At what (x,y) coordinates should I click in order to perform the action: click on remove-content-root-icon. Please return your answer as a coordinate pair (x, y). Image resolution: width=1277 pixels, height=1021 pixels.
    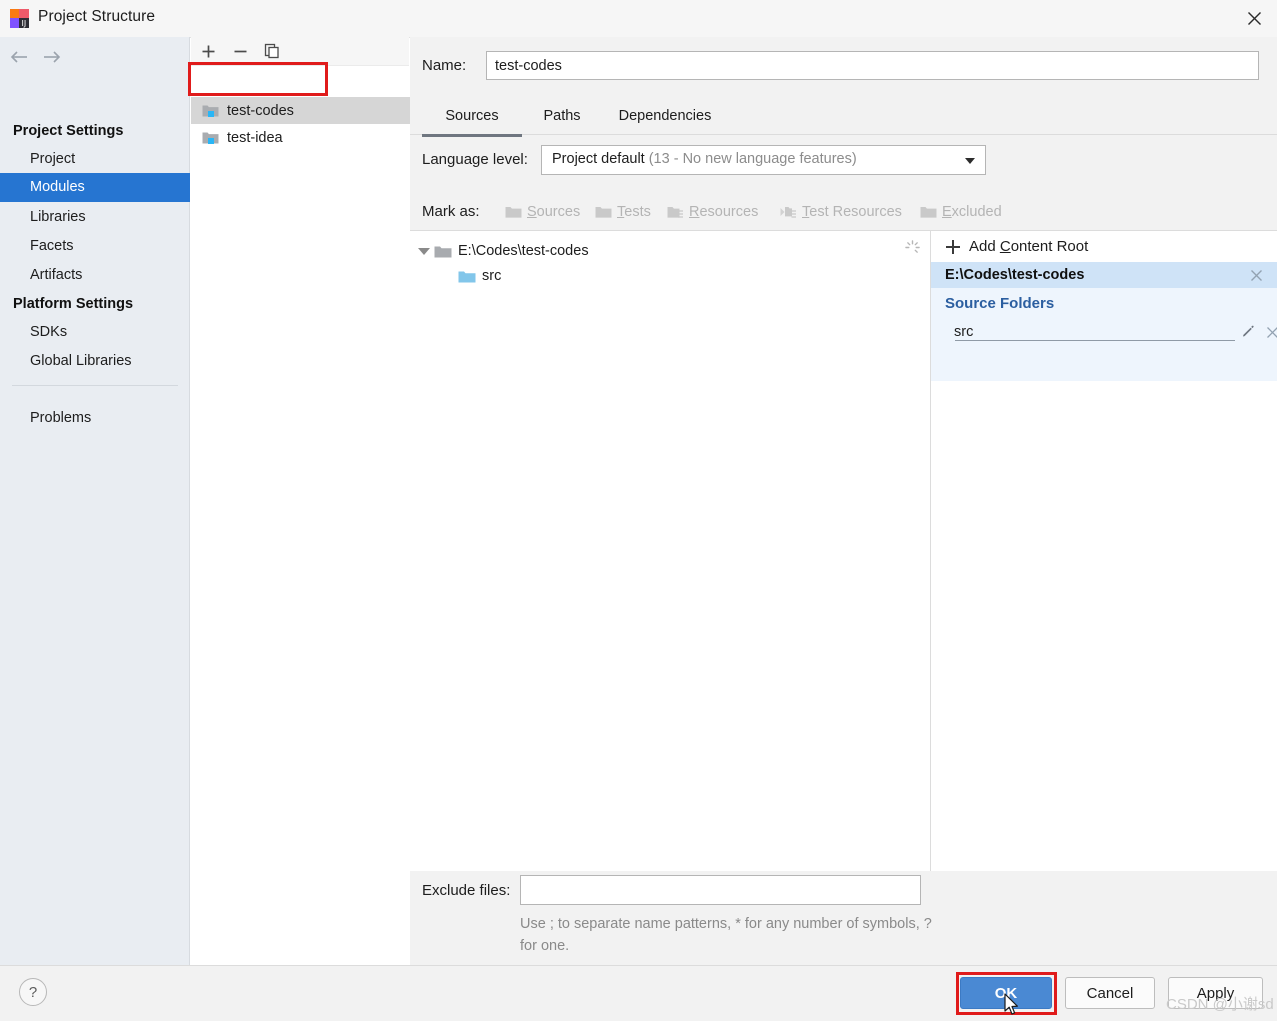
    Looking at the image, I should click on (1256, 275).